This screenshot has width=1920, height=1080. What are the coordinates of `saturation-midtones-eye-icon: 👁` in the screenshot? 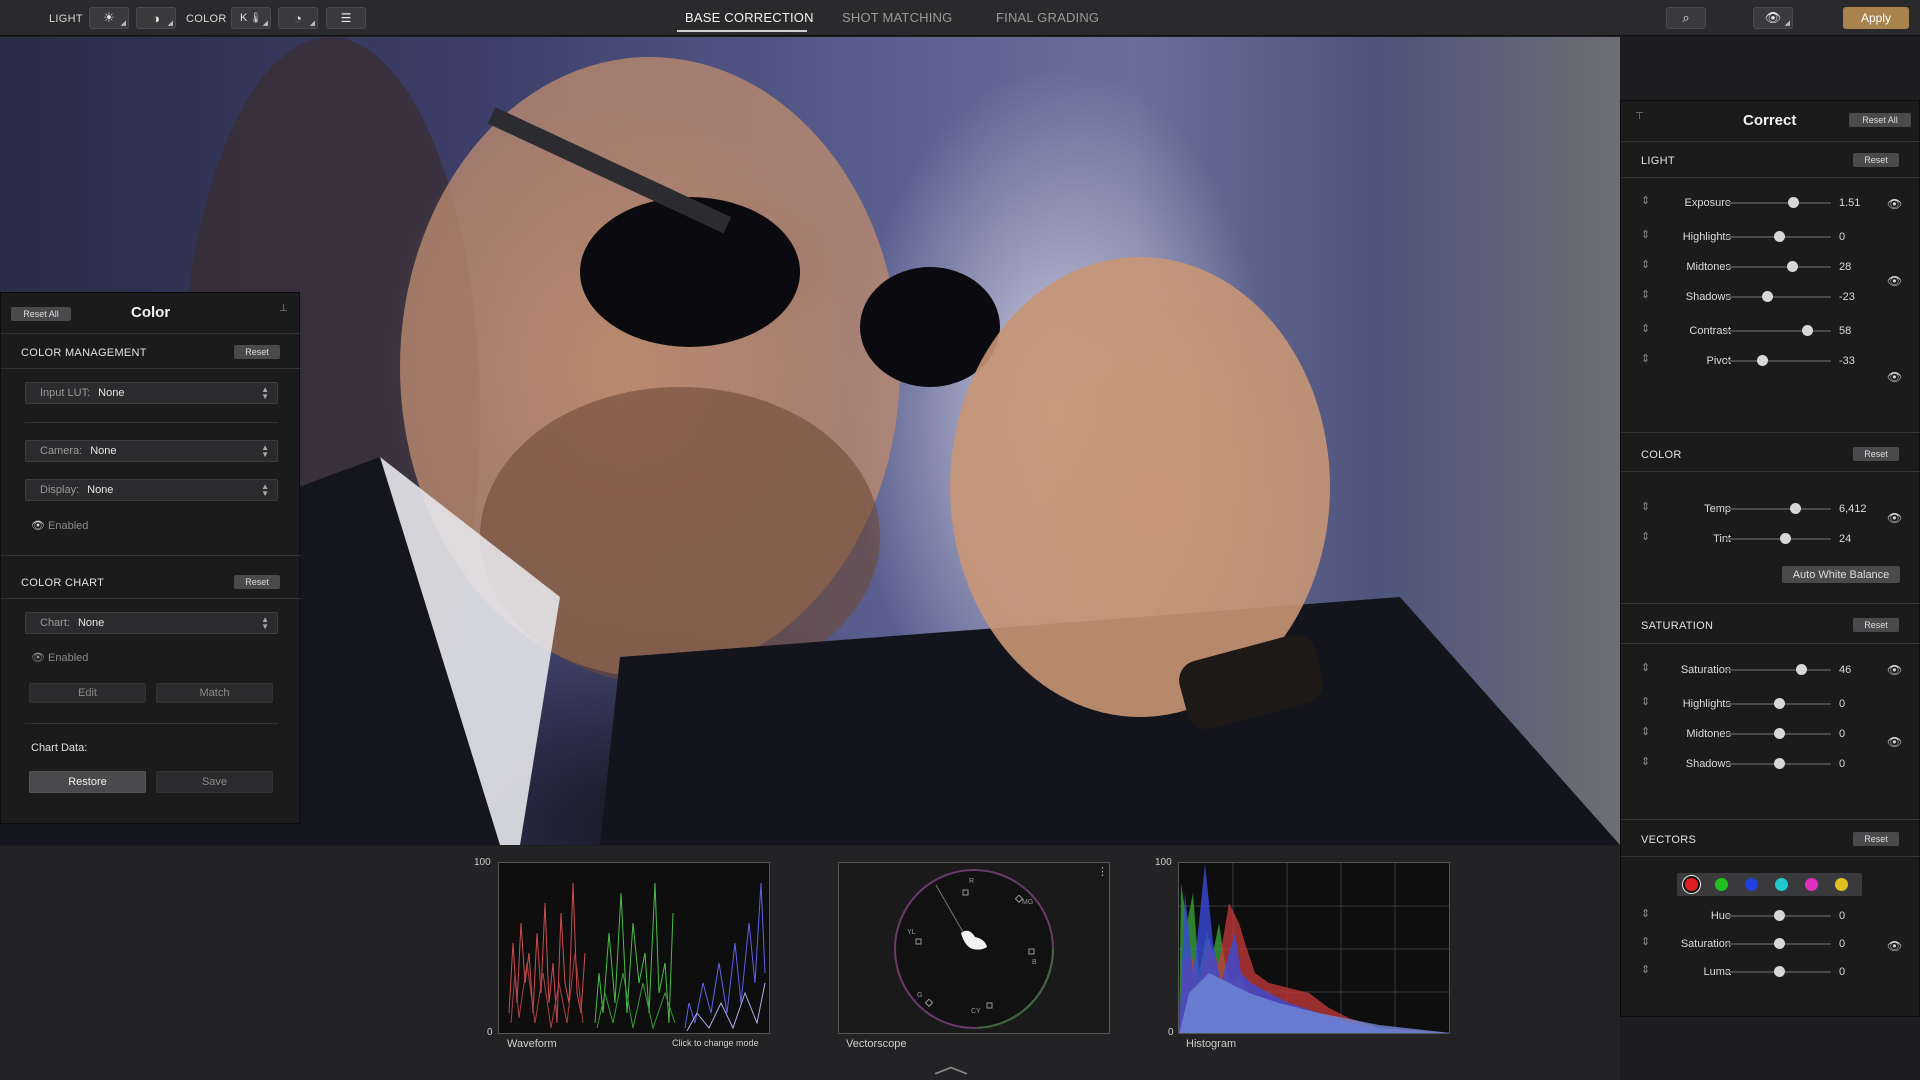 It's located at (1894, 742).